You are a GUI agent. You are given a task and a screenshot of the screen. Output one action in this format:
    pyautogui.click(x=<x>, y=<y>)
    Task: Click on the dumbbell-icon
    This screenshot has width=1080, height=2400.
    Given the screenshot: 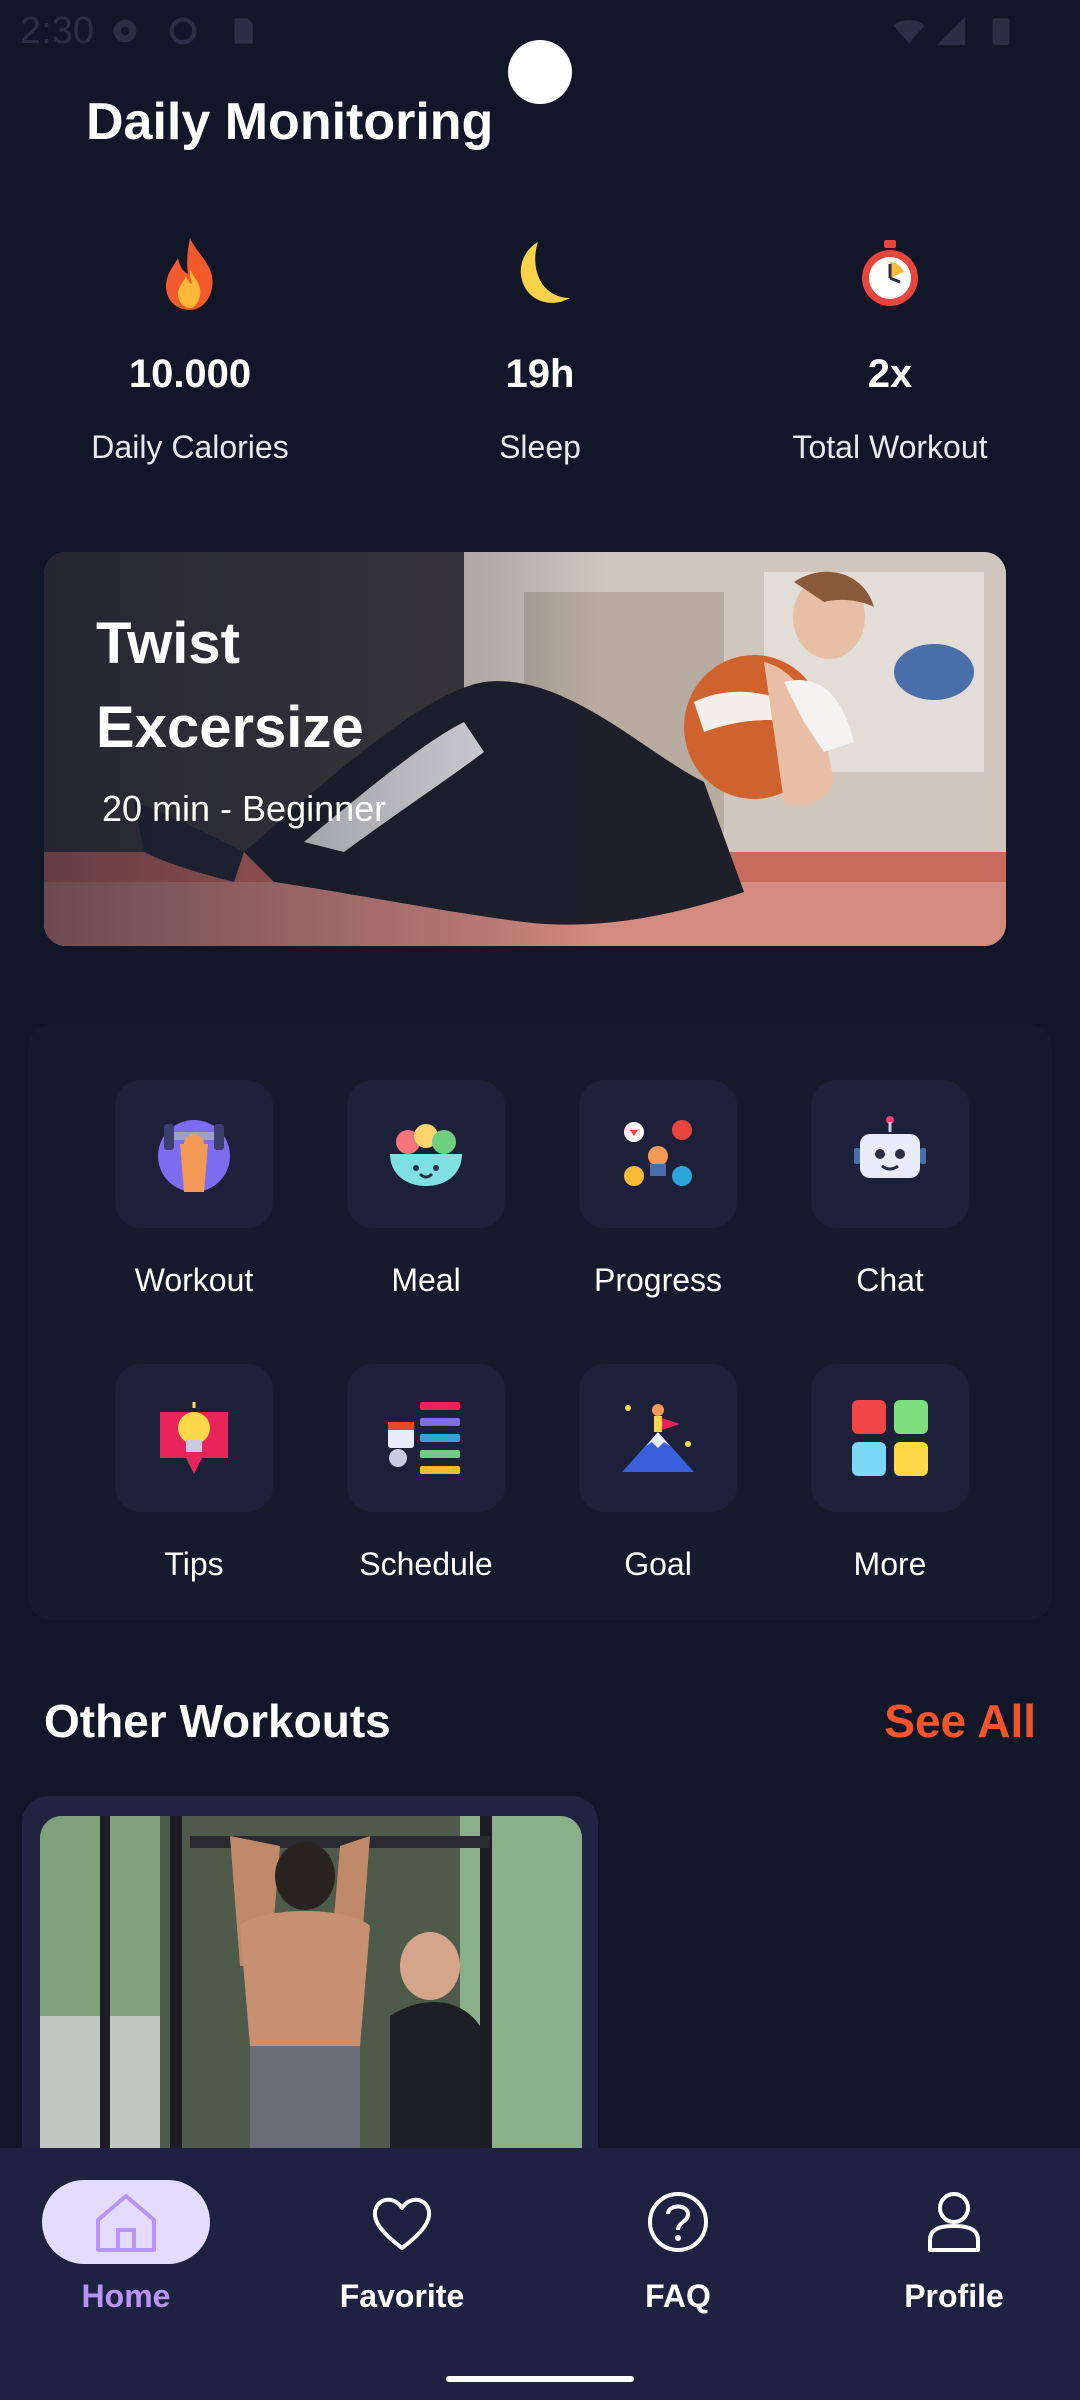 What is the action you would take?
    pyautogui.click(x=194, y=1156)
    